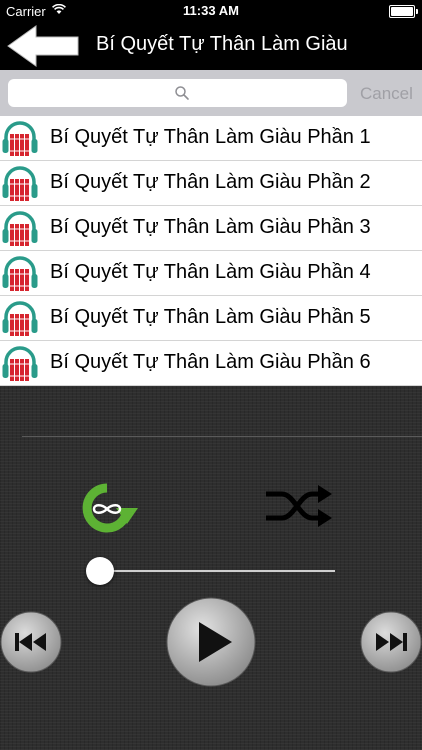 Image resolution: width=422 pixels, height=750 pixels. I want to click on progress-track, so click(217, 571).